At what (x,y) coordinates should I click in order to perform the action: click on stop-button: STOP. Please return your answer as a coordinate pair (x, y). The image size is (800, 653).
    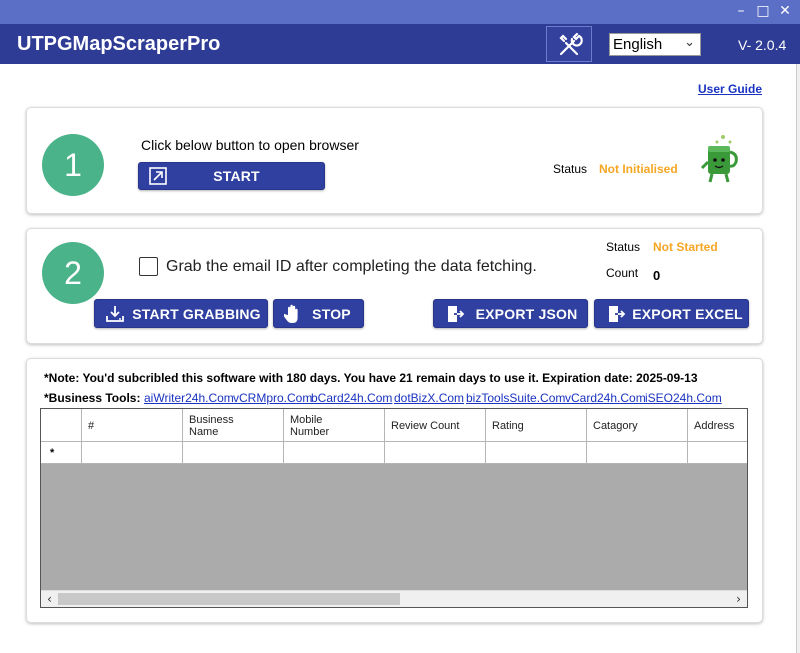
    Looking at the image, I should click on (318, 313).